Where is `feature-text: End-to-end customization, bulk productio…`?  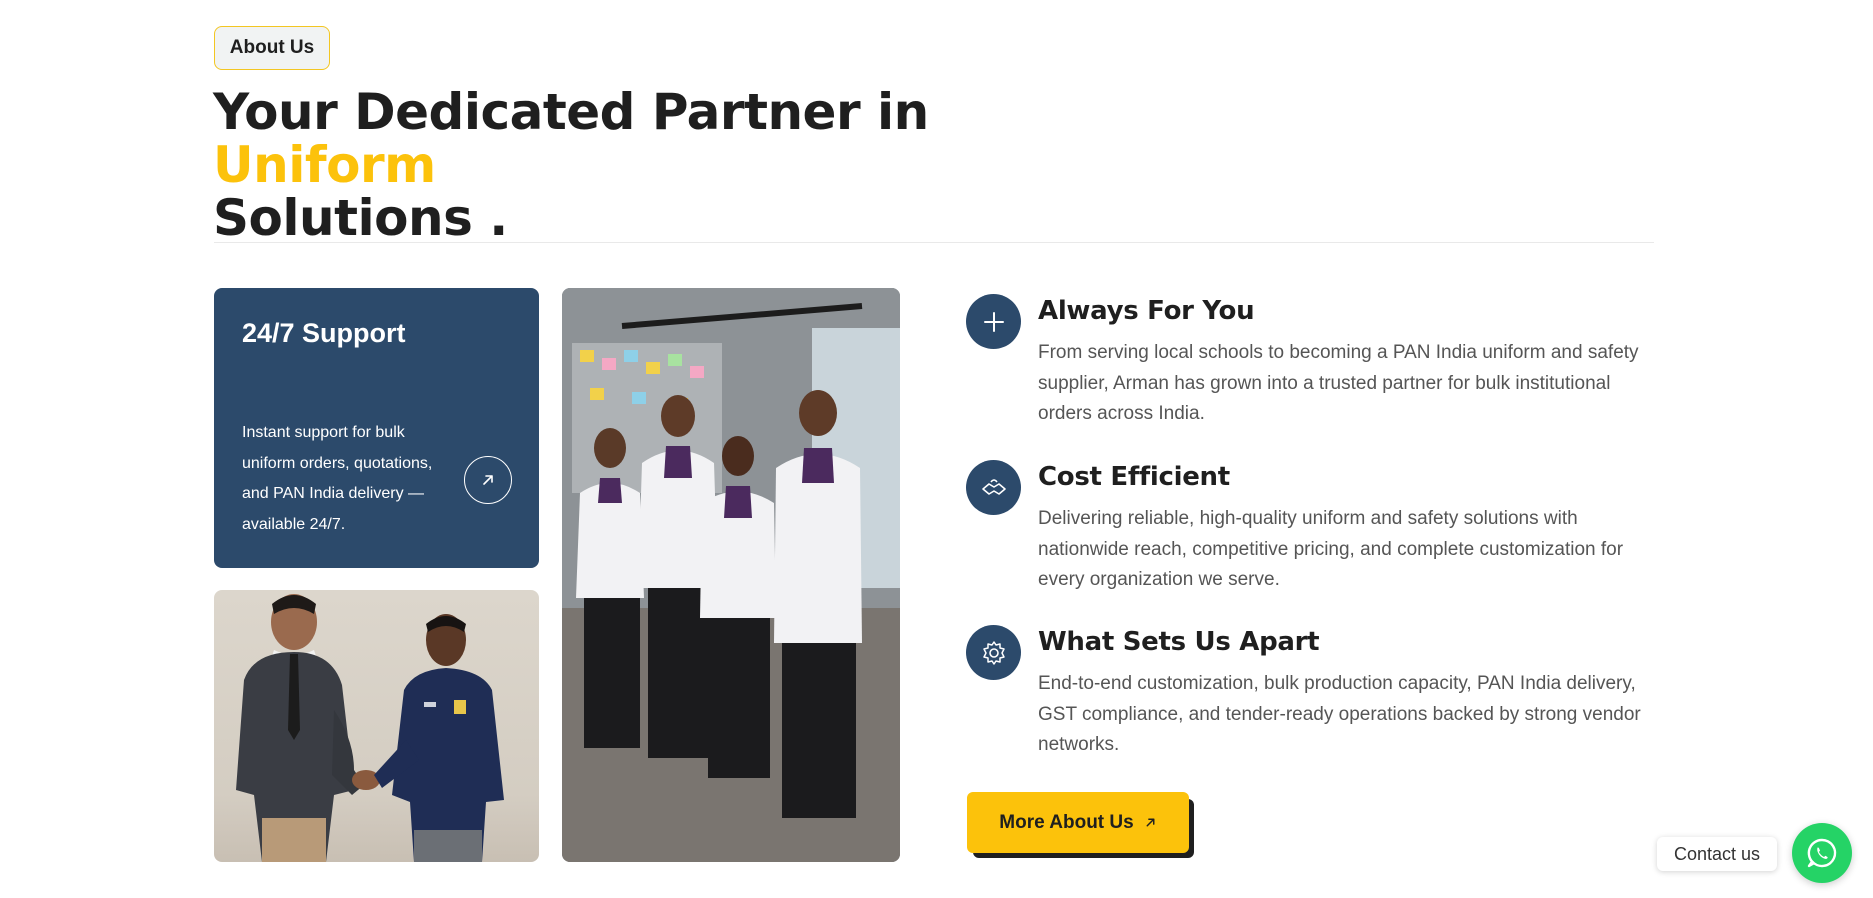
feature-text: End-to-end customization, bulk productio… is located at coordinates (1339, 714).